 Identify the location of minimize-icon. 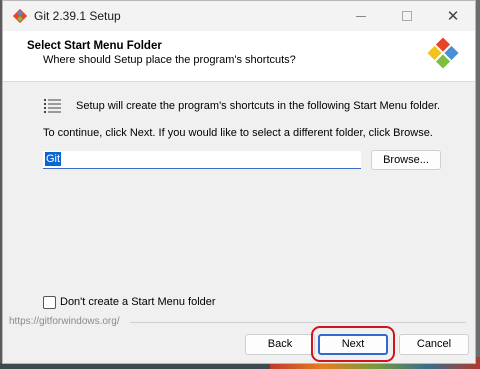
(361, 16).